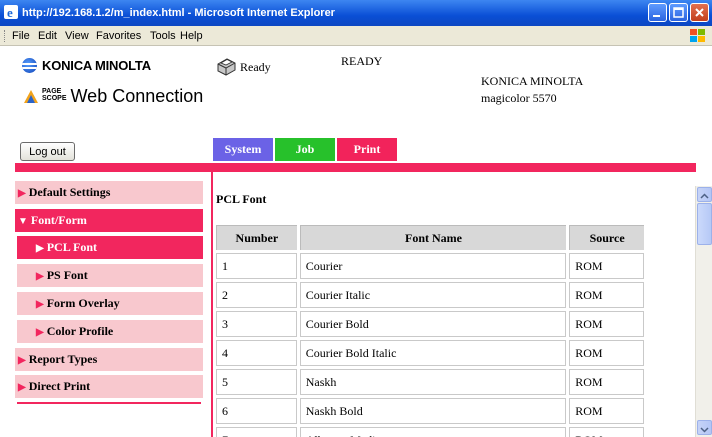 This screenshot has height=437, width=712. I want to click on cell-font-name: Courier, so click(433, 266).